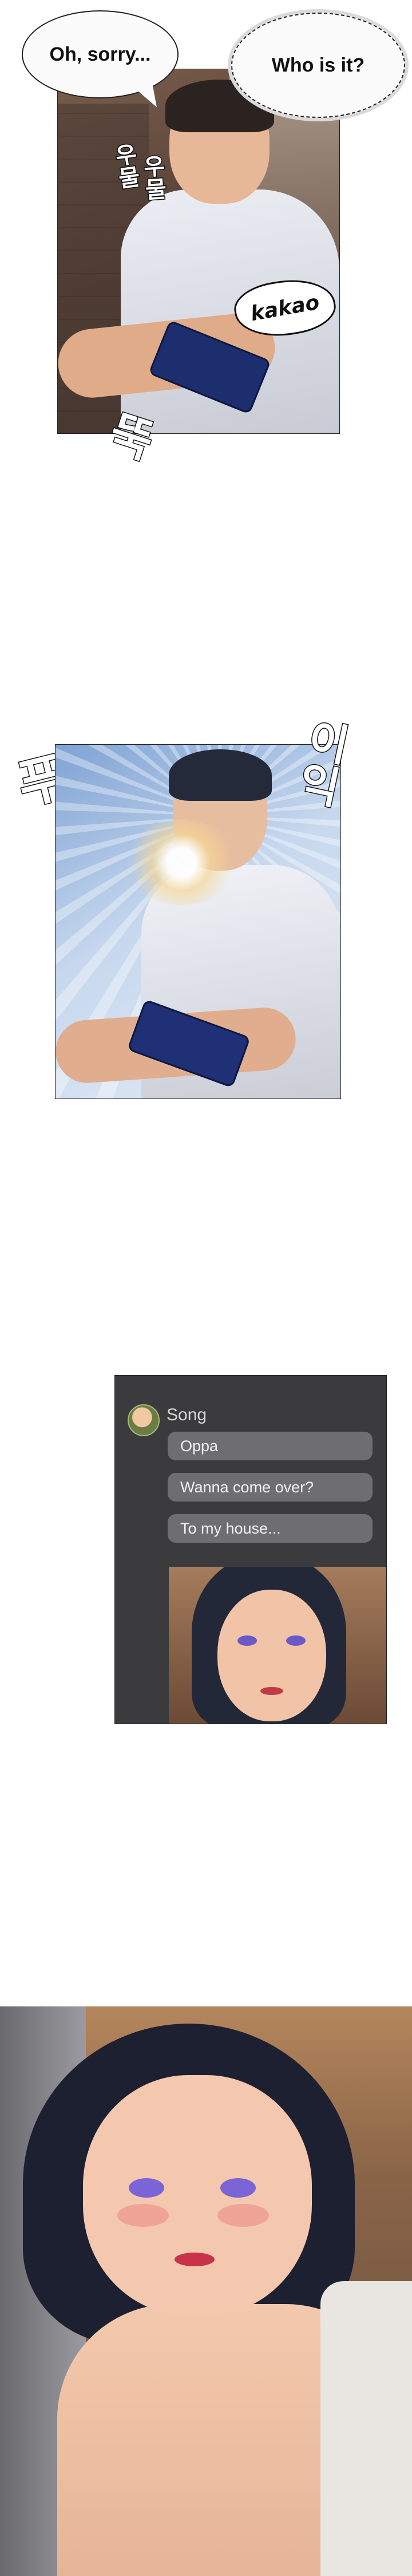  I want to click on blush-right, so click(243, 2215).